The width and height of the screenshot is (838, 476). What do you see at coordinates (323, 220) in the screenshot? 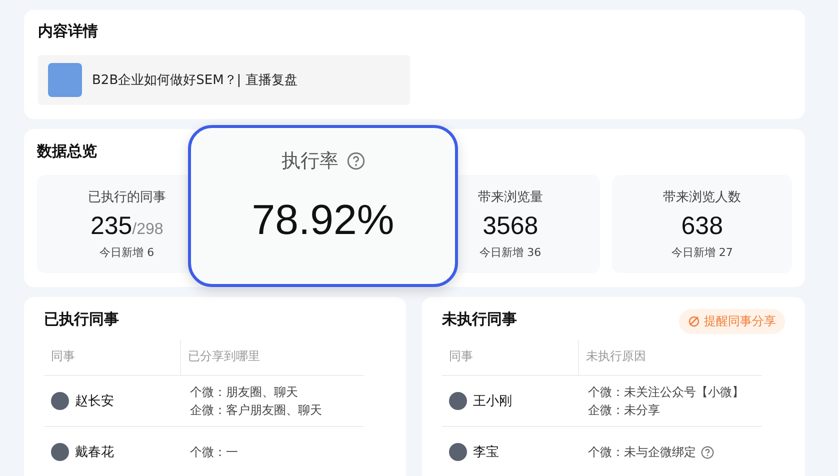
I see `rate-value: 78.92%` at bounding box center [323, 220].